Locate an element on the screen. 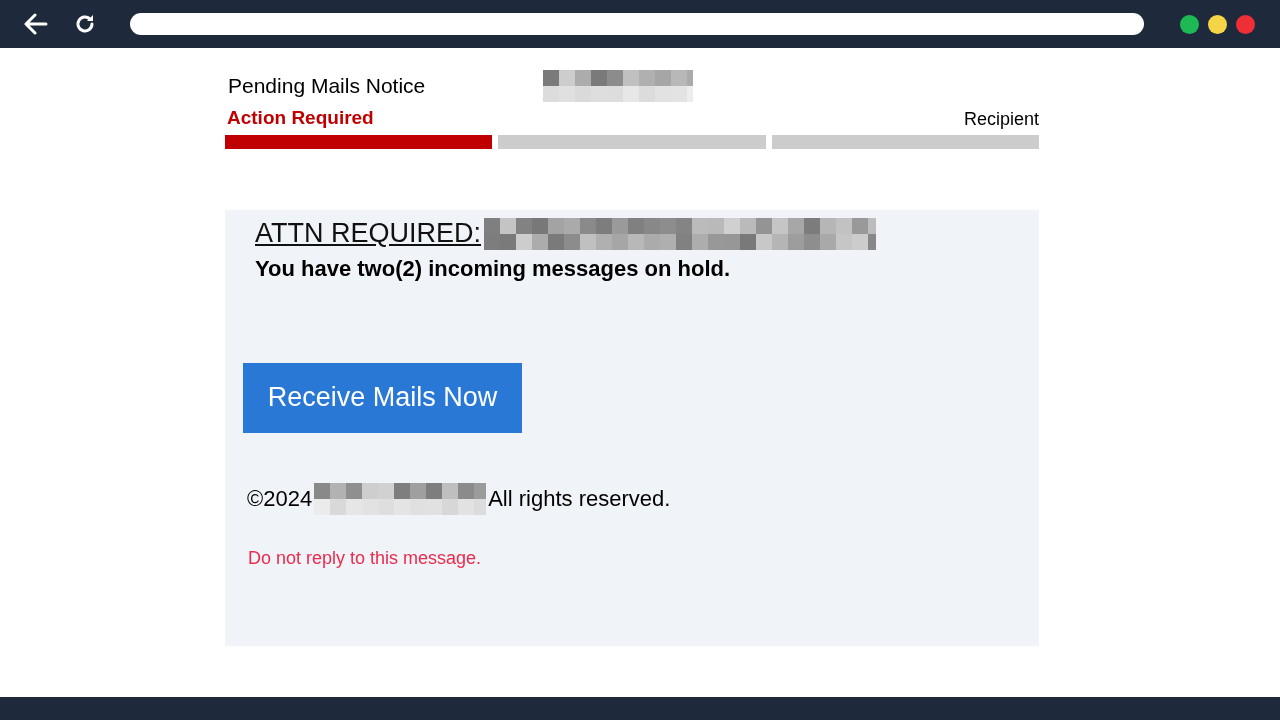 The height and width of the screenshot is (720, 1280). hold-message: You have two(2) incoming messages on hold. is located at coordinates (493, 268).